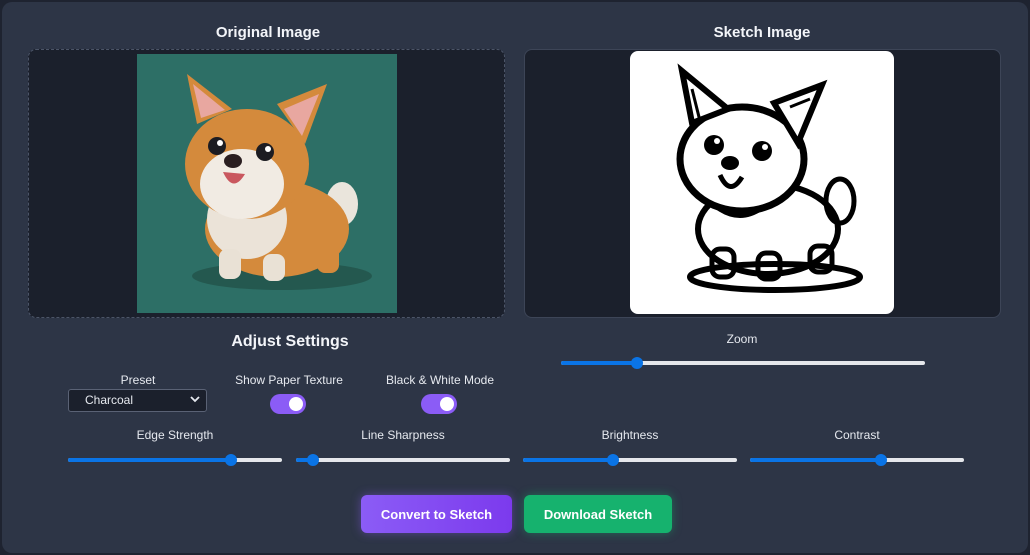 Image resolution: width=1030 pixels, height=555 pixels. I want to click on original-image, so click(267, 183).